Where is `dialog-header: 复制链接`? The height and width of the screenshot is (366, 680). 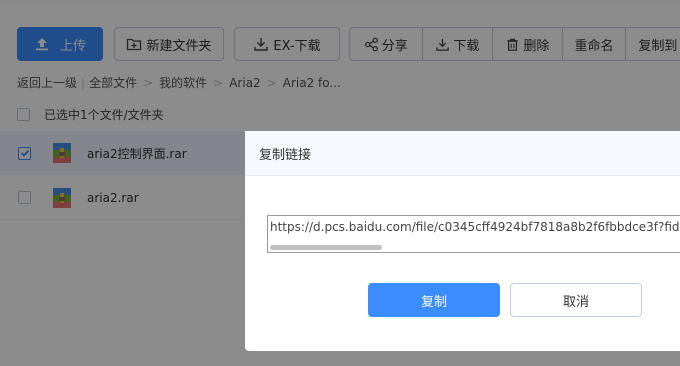 dialog-header: 复制链接 is located at coordinates (462, 153).